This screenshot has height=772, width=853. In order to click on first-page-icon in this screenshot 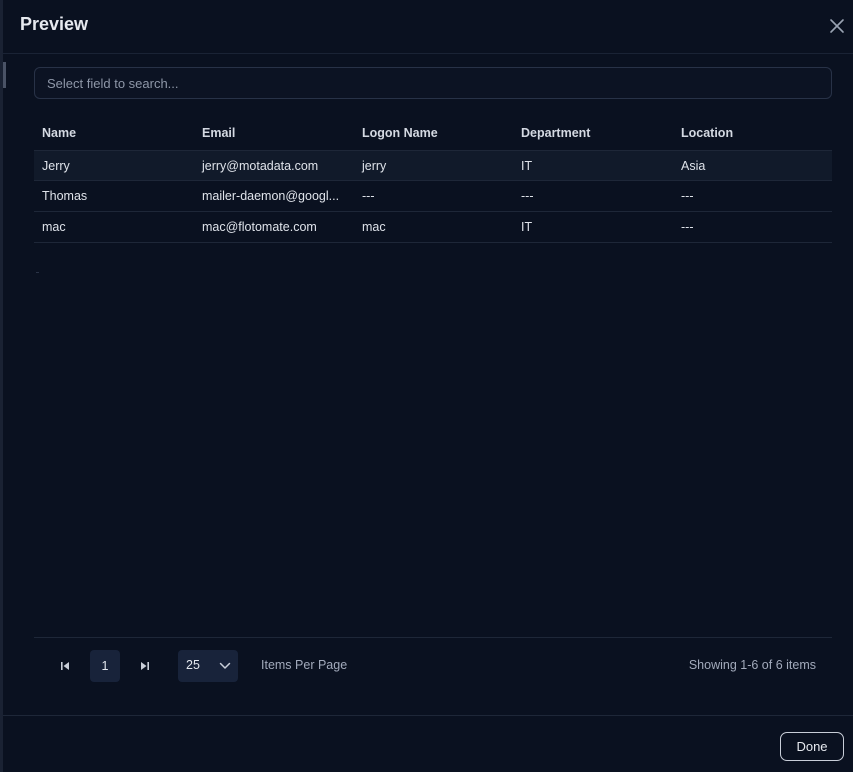, I will do `click(65, 666)`.